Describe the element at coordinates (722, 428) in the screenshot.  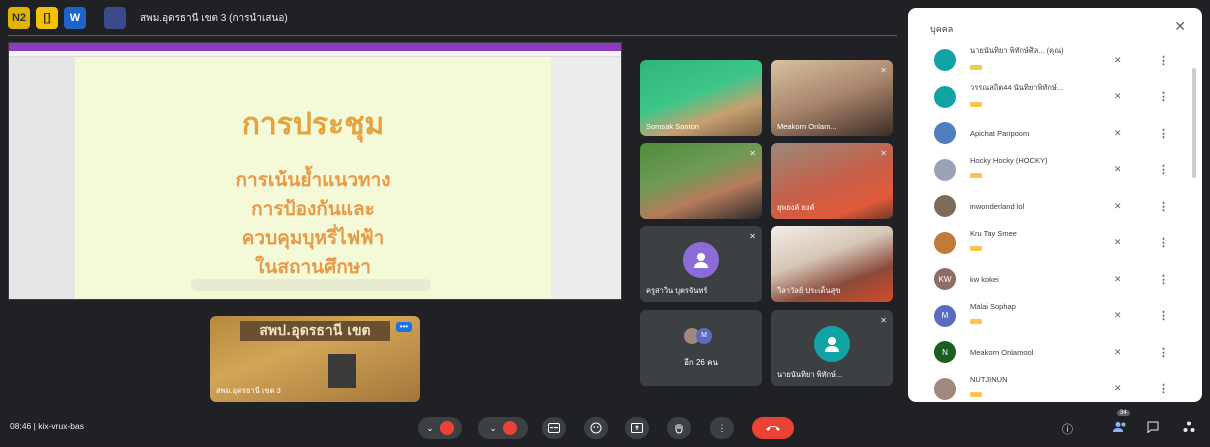
I see `more-options-button: ⋮` at that location.